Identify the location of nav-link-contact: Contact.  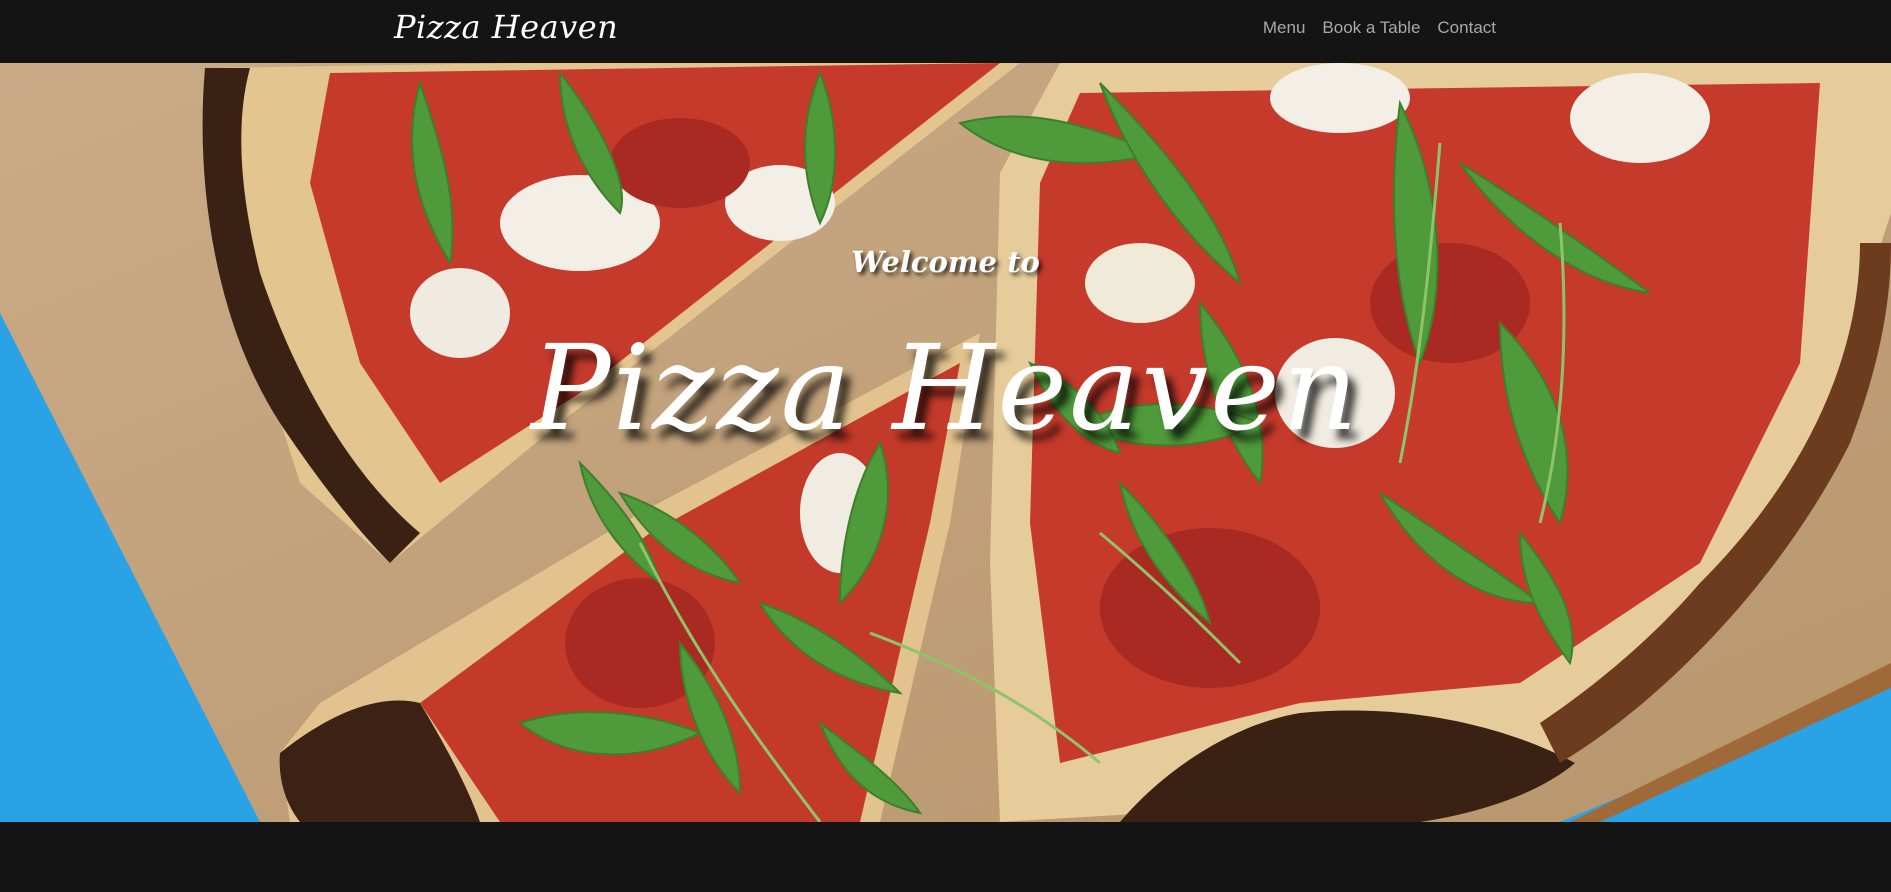
(1466, 28).